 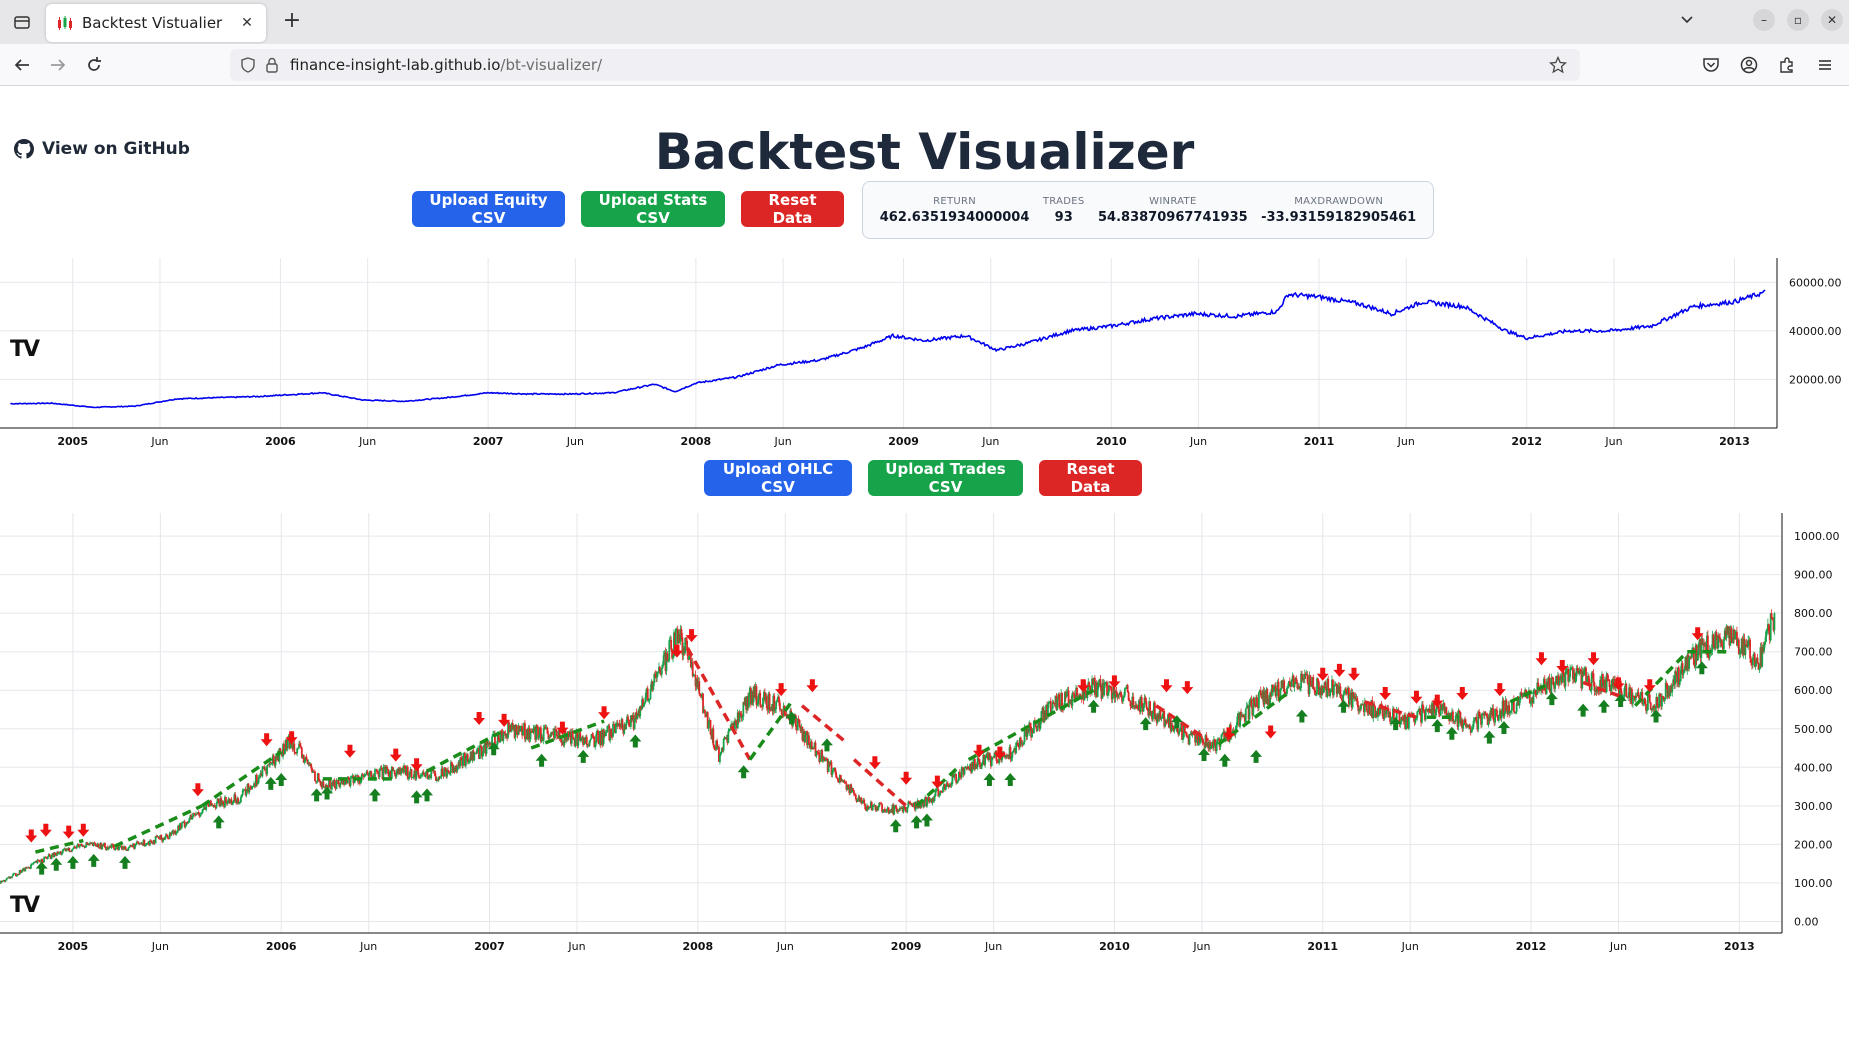 I want to click on forward-icon, so click(x=58, y=65).